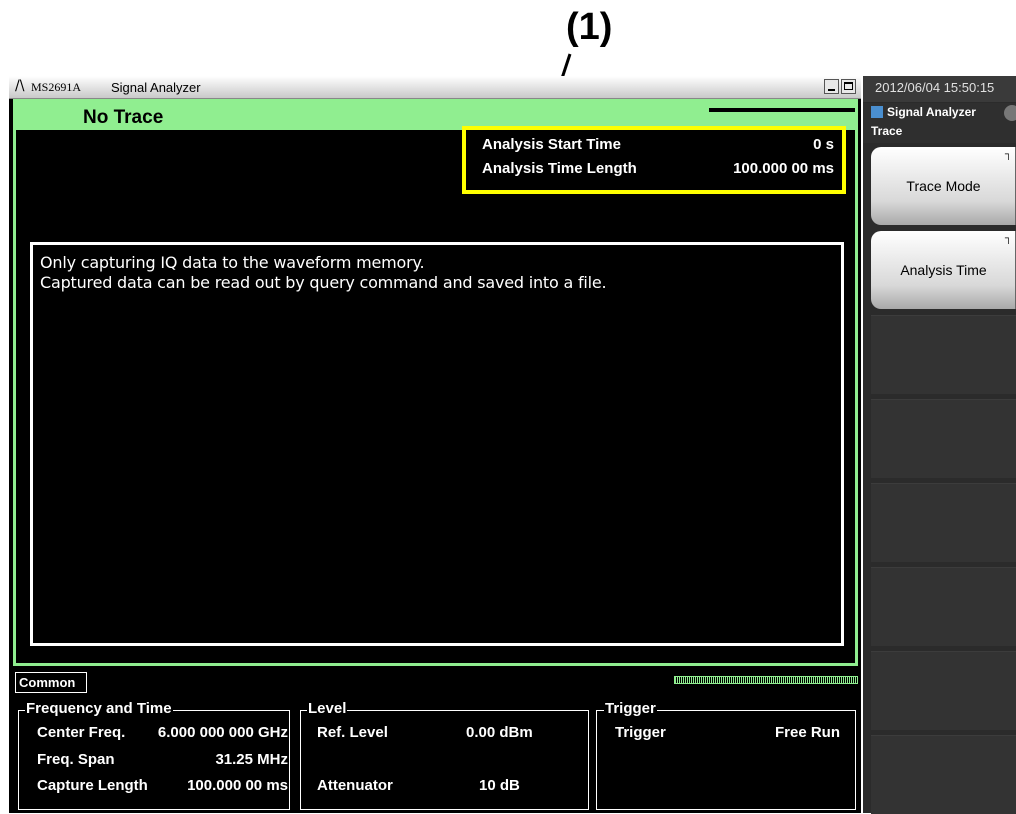  What do you see at coordinates (782, 110) in the screenshot?
I see `trace-header-indicator` at bounding box center [782, 110].